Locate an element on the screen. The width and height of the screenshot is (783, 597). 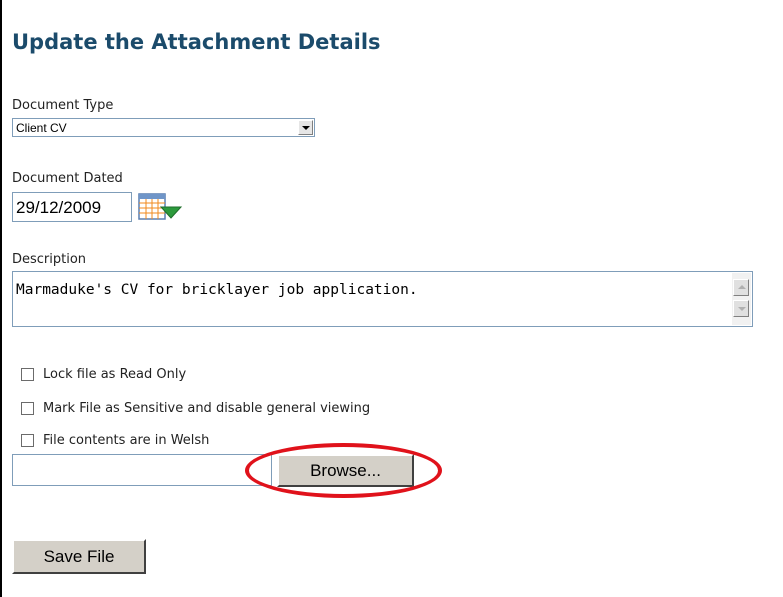
calendar-icon is located at coordinates (161, 207).